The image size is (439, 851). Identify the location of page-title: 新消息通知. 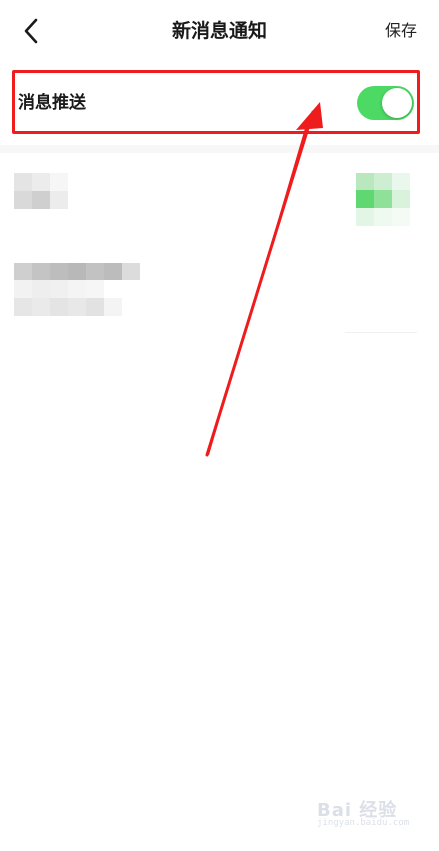
(219, 31).